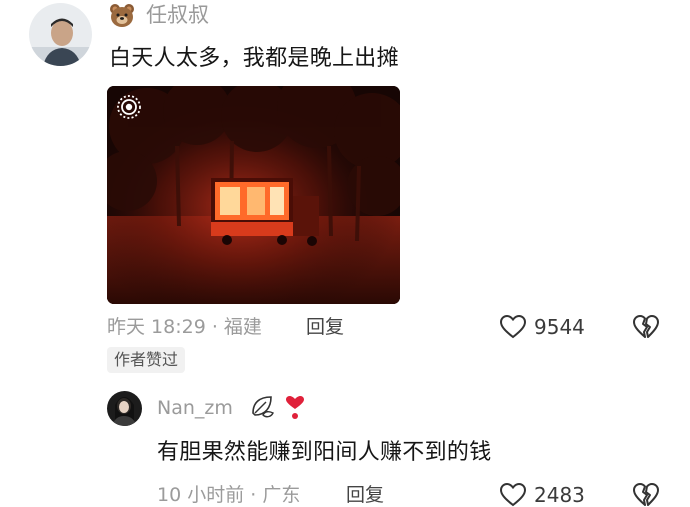 This screenshot has width=690, height=507. What do you see at coordinates (295, 408) in the screenshot?
I see `heart-exclamation-icon` at bounding box center [295, 408].